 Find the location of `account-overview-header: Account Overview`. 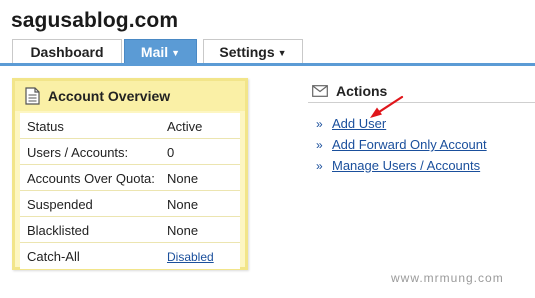

account-overview-header: Account Overview is located at coordinates (130, 96).